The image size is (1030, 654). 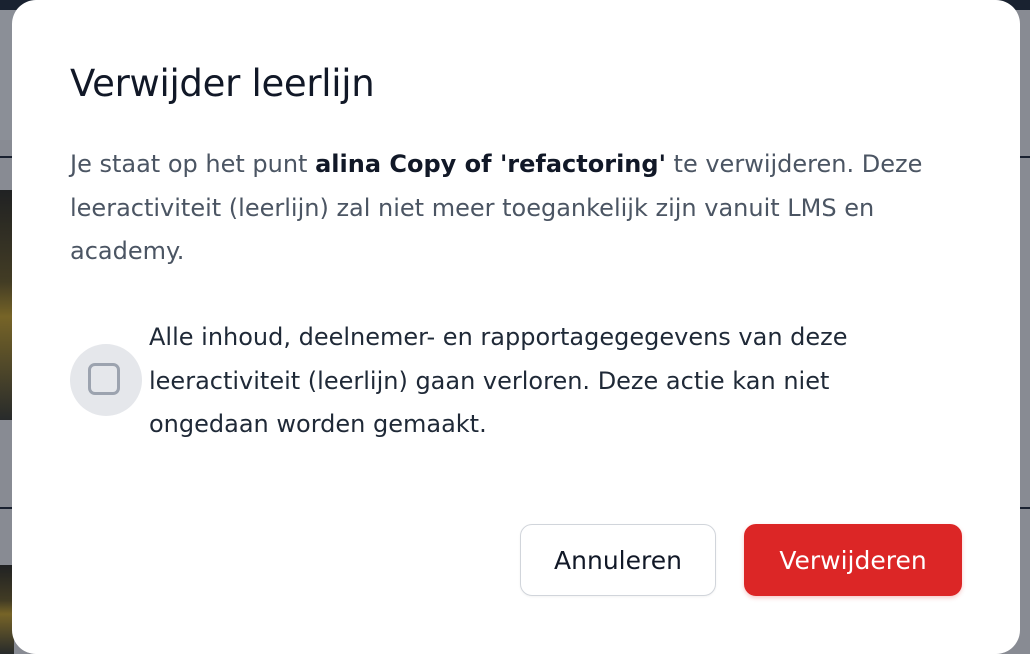 What do you see at coordinates (853, 560) in the screenshot?
I see `delete-button: Verwijderen` at bounding box center [853, 560].